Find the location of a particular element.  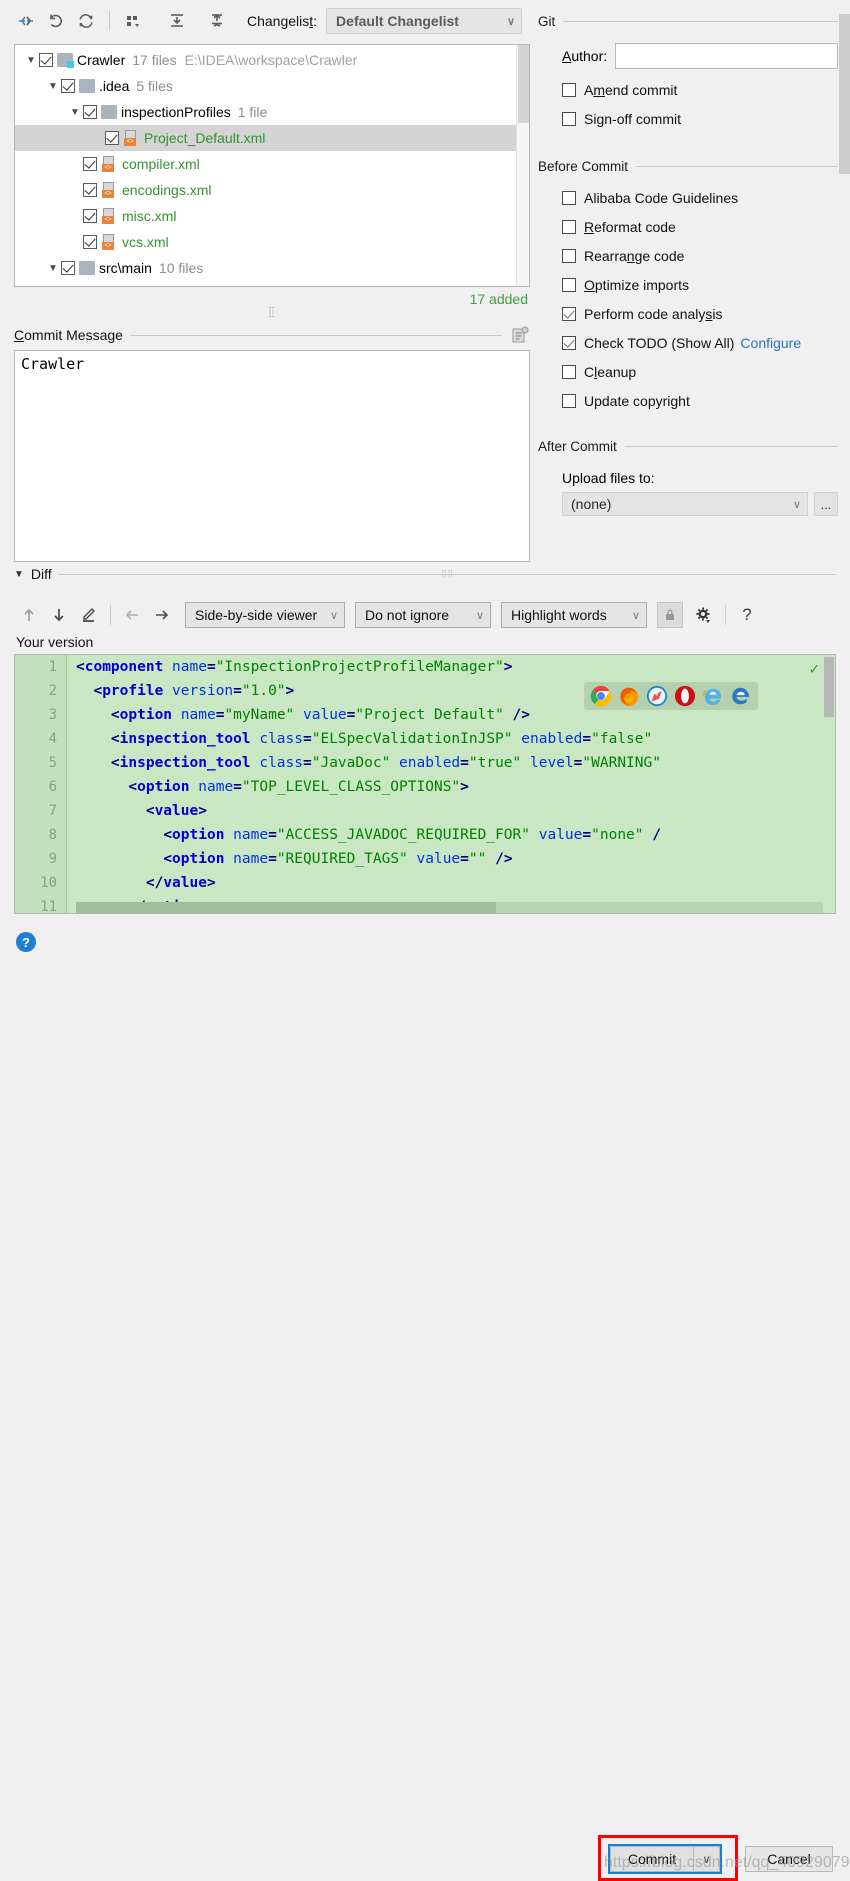

git-group-title: Git is located at coordinates (547, 21).